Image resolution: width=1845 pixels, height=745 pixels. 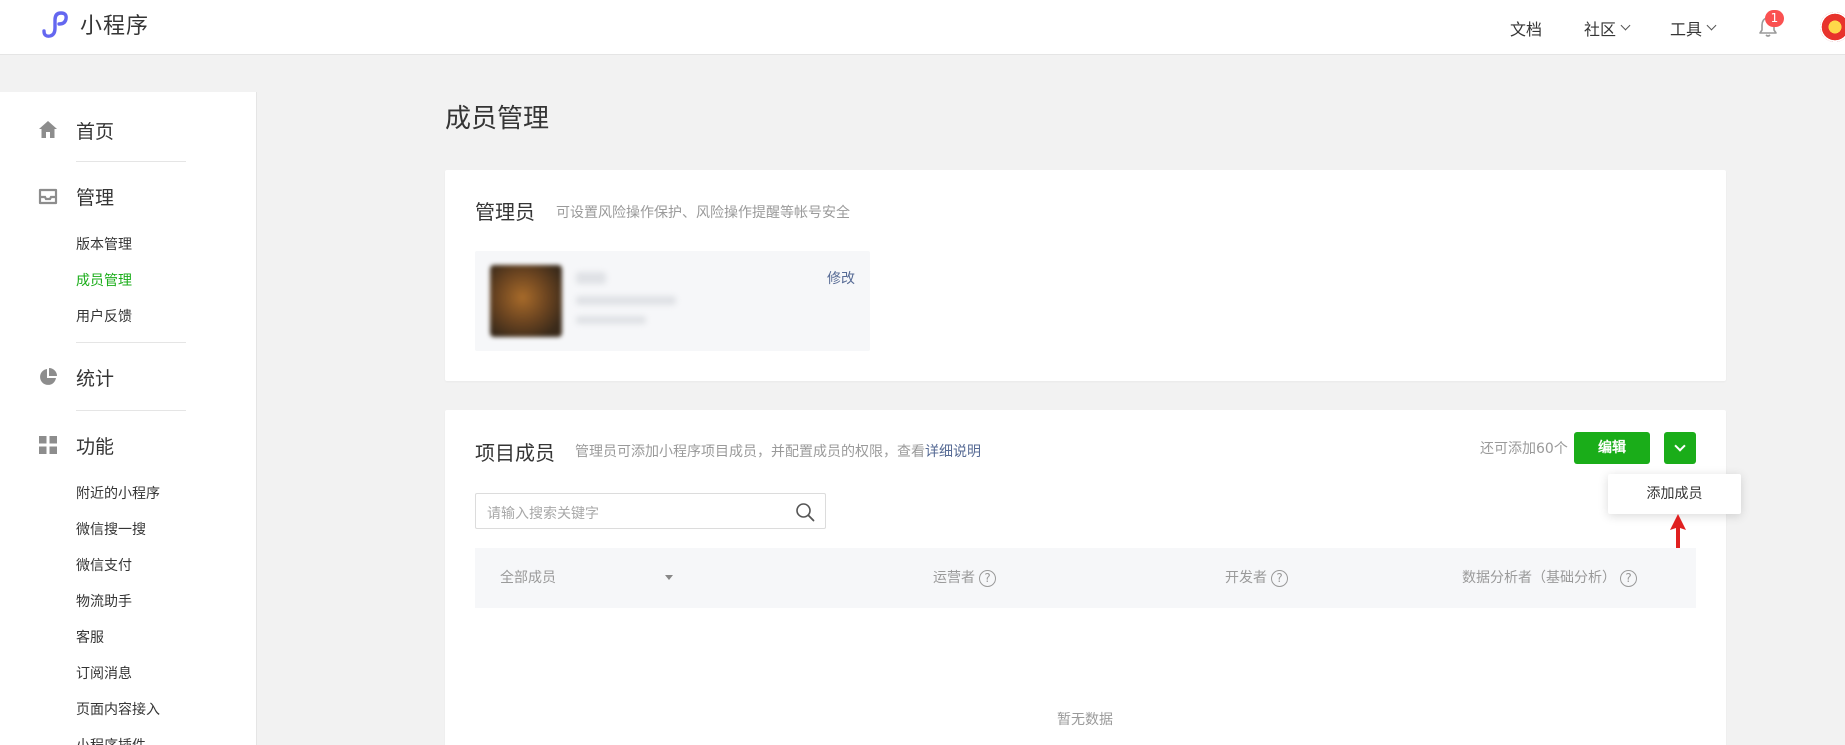 I want to click on nav-tools: 工具, so click(x=1693, y=27).